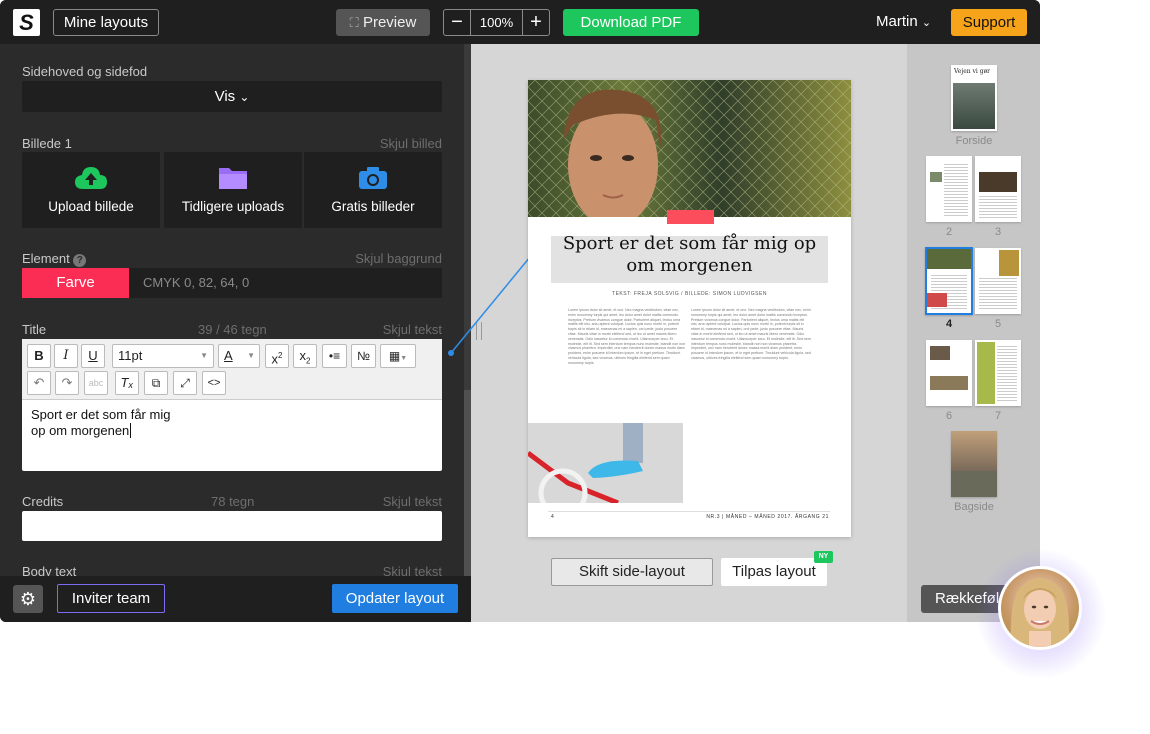  What do you see at coordinates (395, 598) in the screenshot?
I see `update-layout-button: Opdater layout` at bounding box center [395, 598].